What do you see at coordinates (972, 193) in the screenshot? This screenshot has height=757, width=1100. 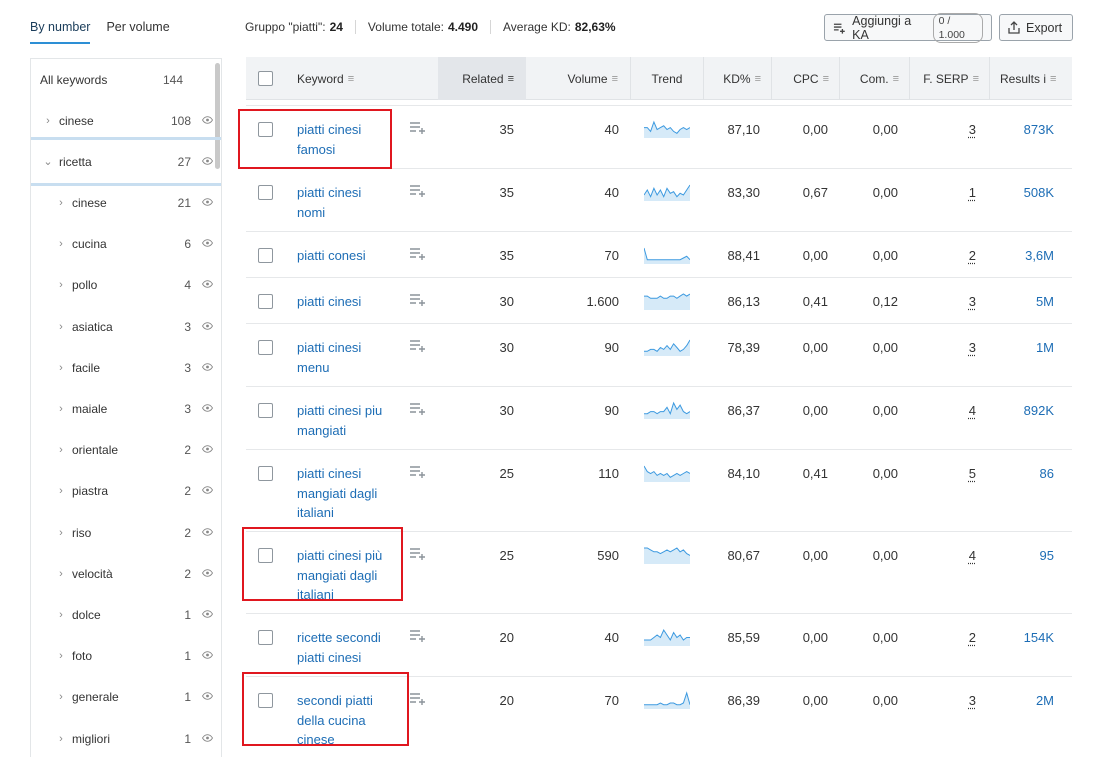 I see `serp-features-count: 1` at bounding box center [972, 193].